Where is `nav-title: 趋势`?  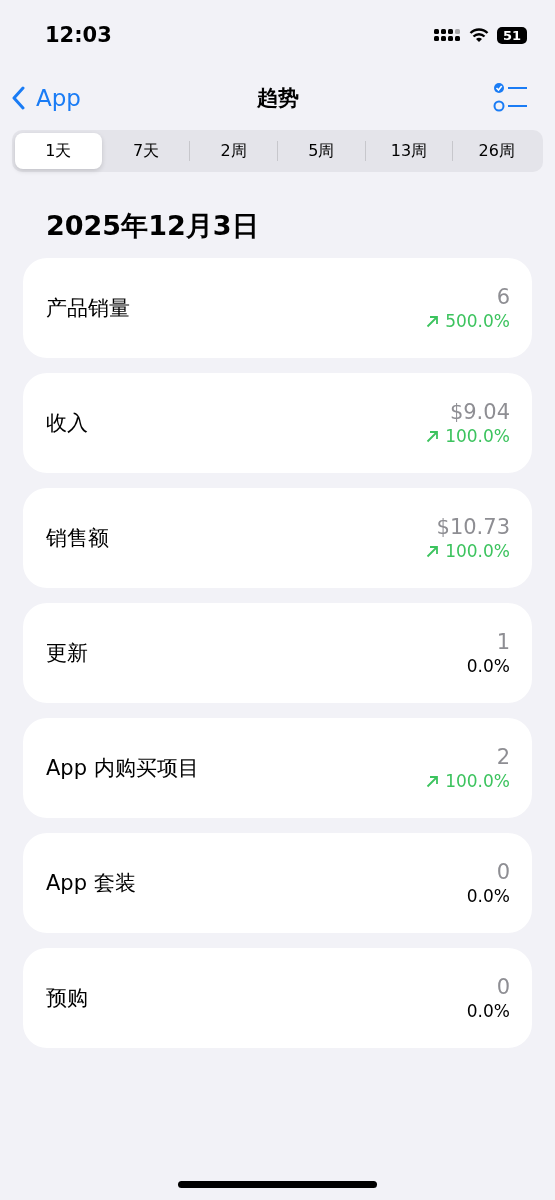
nav-title: 趋势 is located at coordinates (277, 98).